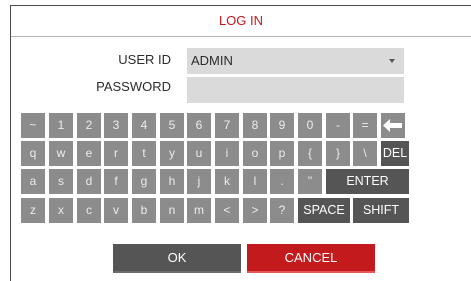  What do you see at coordinates (338, 153) in the screenshot?
I see `key-right-brace: }` at bounding box center [338, 153].